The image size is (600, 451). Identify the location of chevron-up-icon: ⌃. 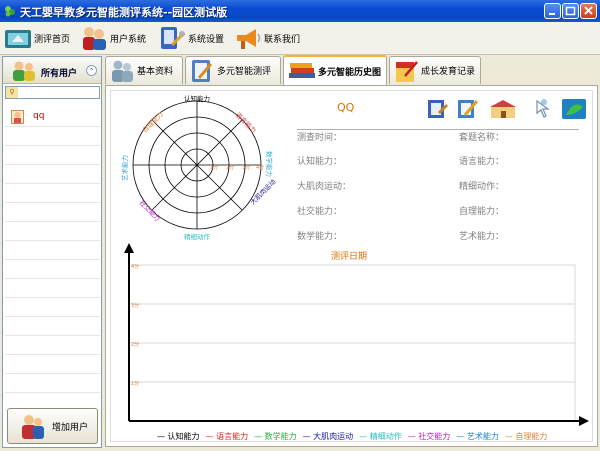
(91, 71).